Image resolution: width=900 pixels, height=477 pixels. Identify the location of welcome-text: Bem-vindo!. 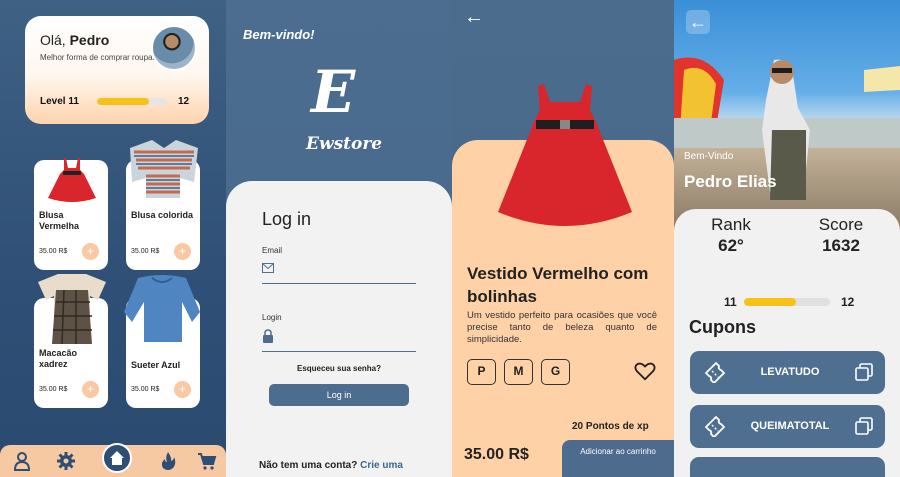
(279, 34).